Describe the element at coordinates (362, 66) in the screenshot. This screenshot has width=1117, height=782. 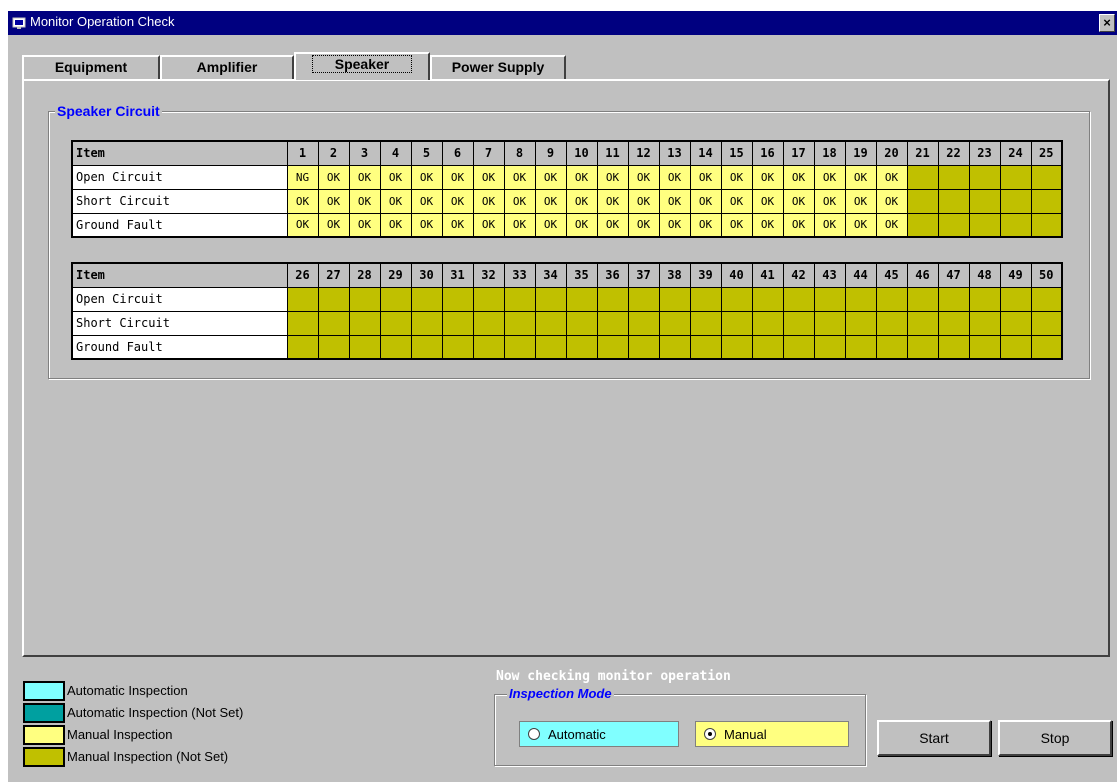
I see `tab-speaker: Speaker` at that location.